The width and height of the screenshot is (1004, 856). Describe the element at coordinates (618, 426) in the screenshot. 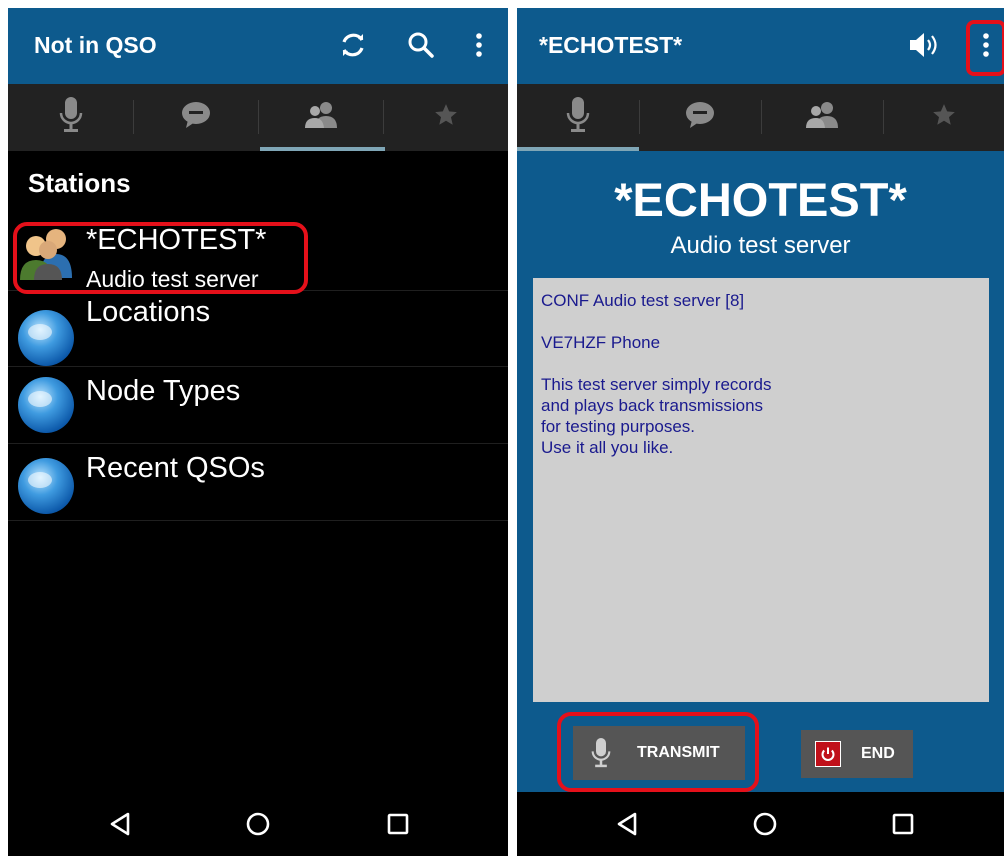

I see `info-line: for testing purposes.` at that location.